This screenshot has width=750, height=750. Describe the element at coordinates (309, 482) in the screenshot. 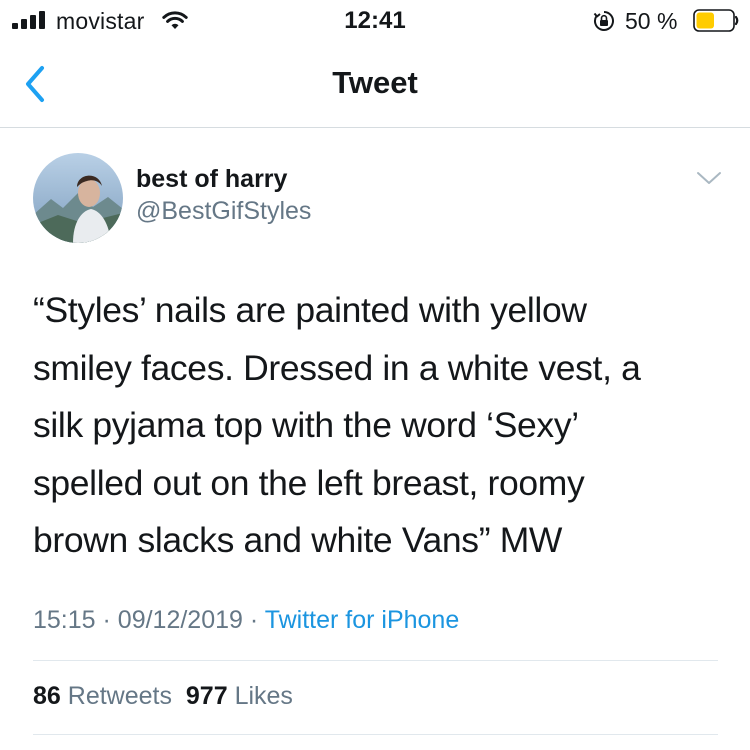

I see `tweet-text-line: spelled out on the left breast, roomy` at that location.